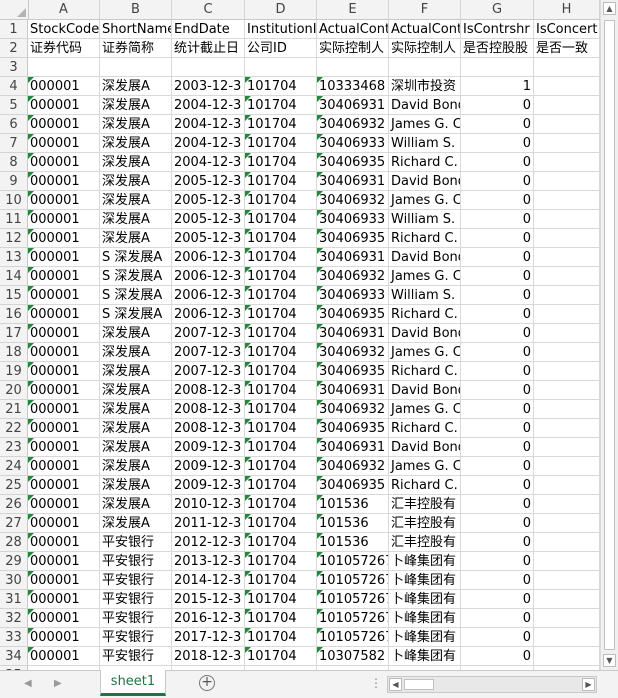 The image size is (618, 698). Describe the element at coordinates (136, 561) in the screenshot. I see `cell-b29: 平安银行` at that location.